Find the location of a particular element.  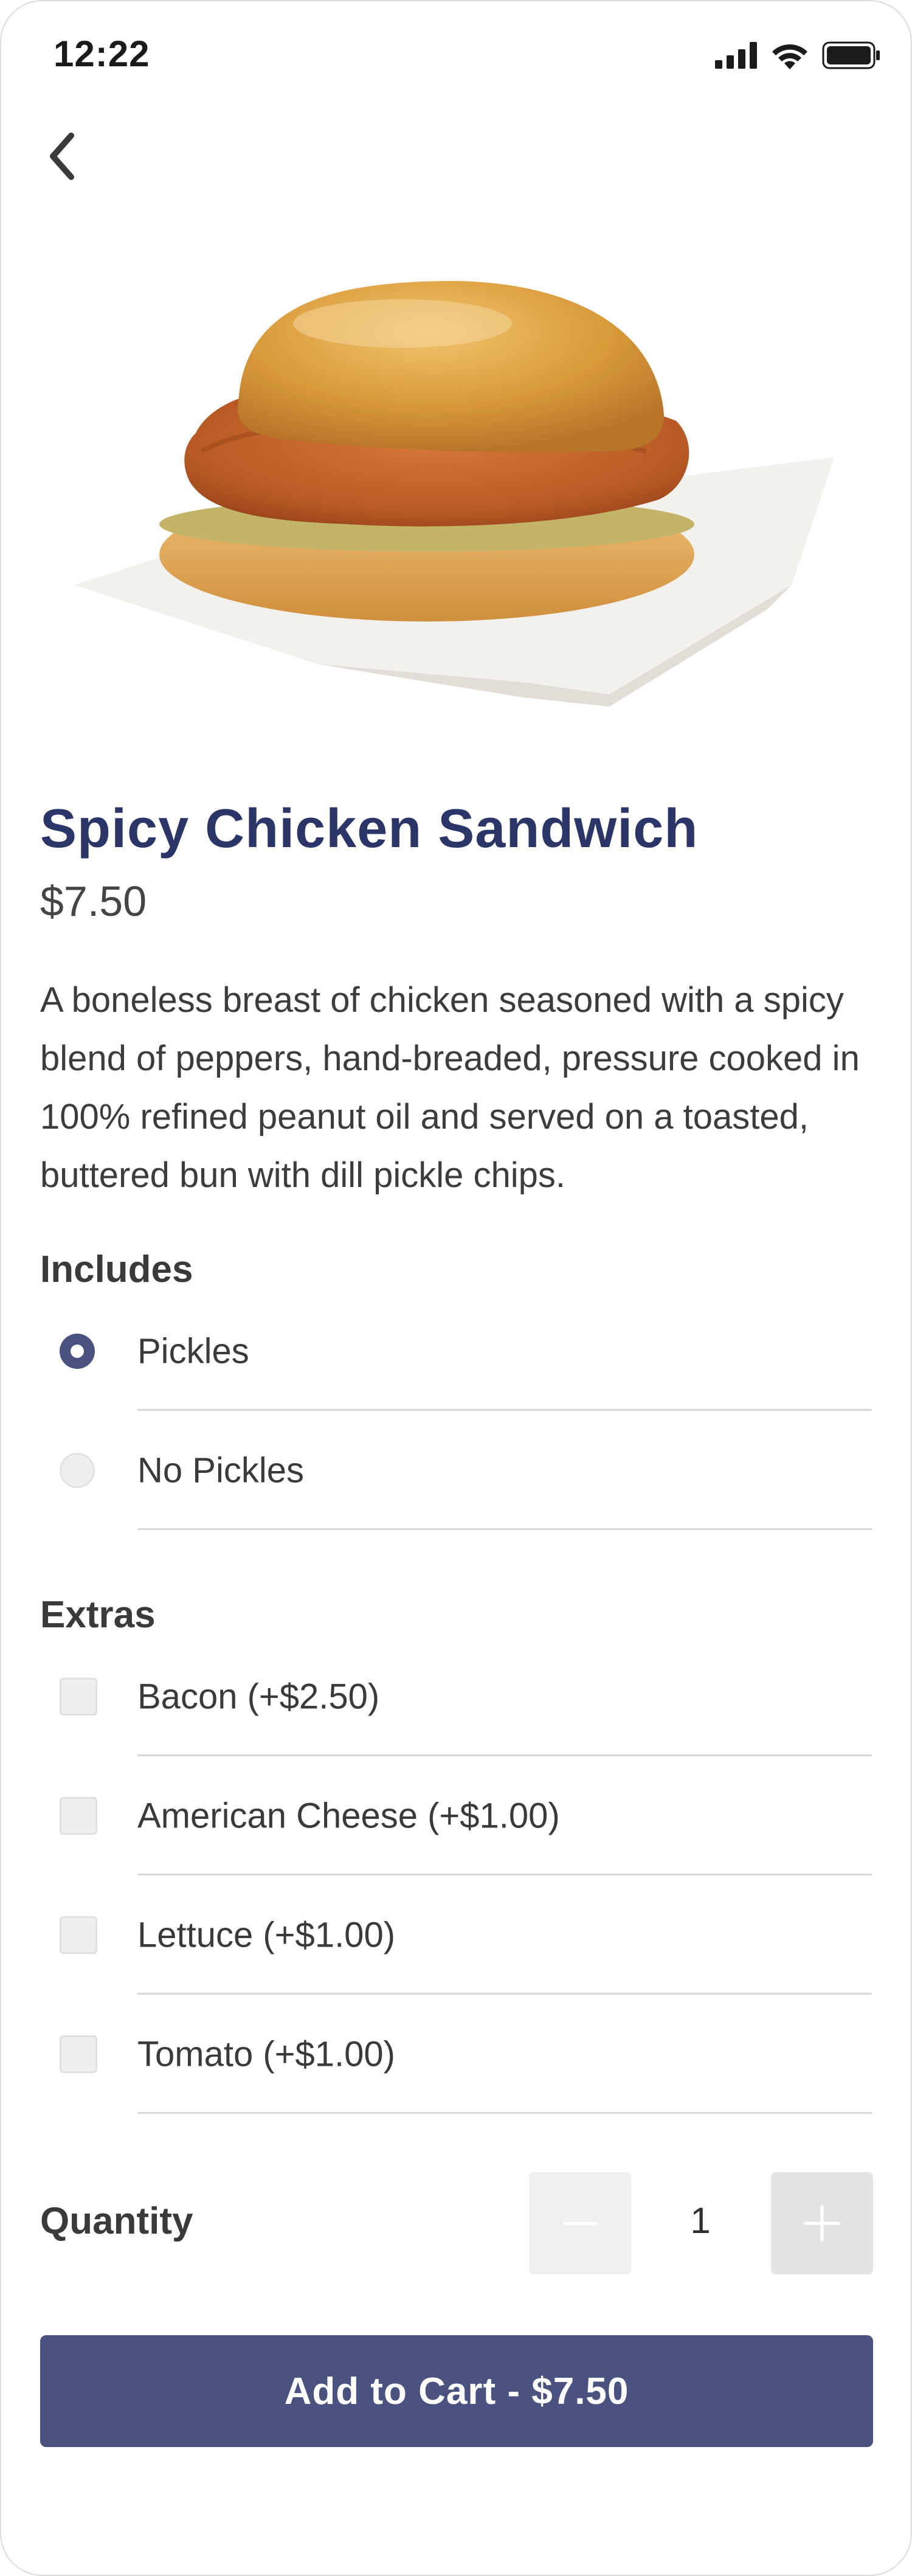

battery-icon is located at coordinates (851, 55).